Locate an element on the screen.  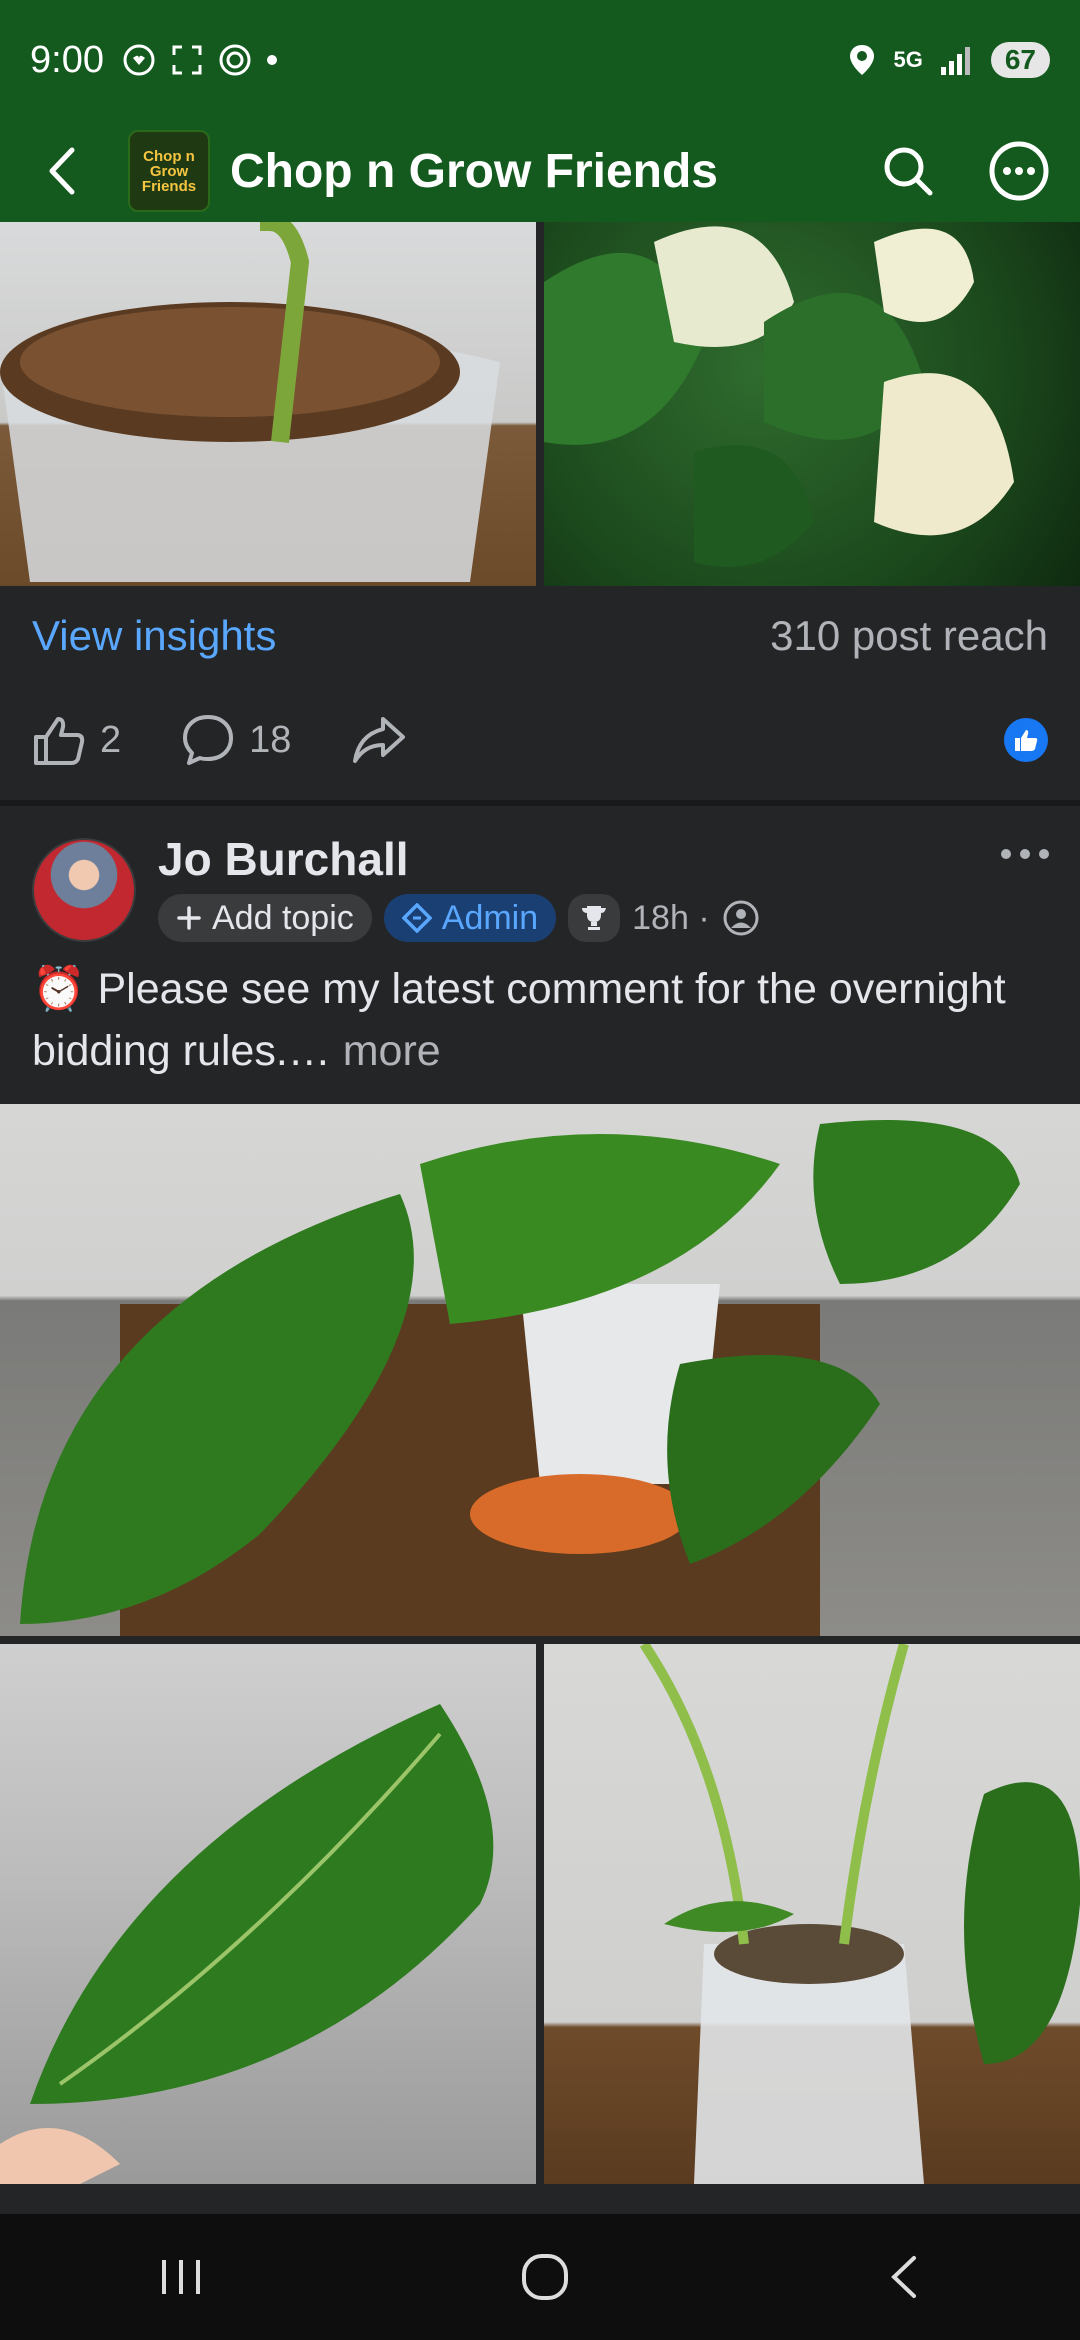
author-avatar is located at coordinates (84, 890).